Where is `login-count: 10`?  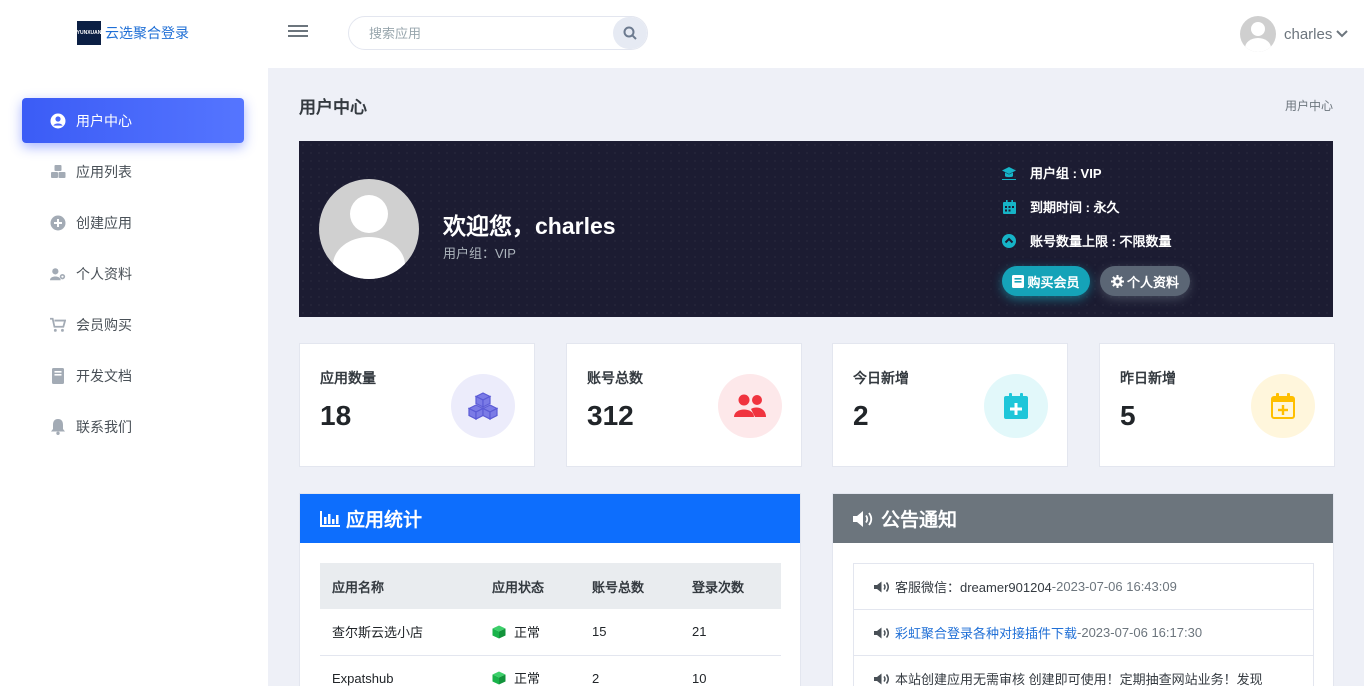
login-count: 10 is located at coordinates (730, 670).